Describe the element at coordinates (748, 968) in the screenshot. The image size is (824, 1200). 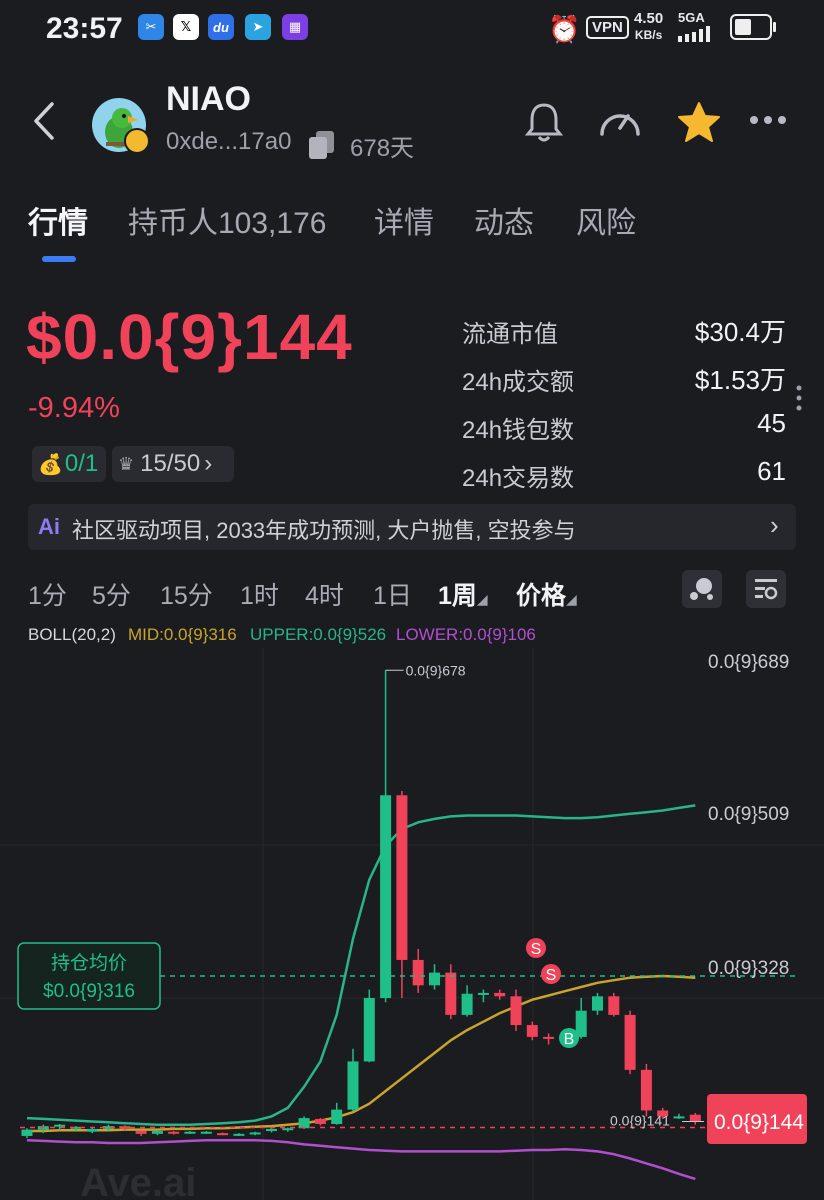
I see `y-axis-label: 0.0{9}328` at that location.